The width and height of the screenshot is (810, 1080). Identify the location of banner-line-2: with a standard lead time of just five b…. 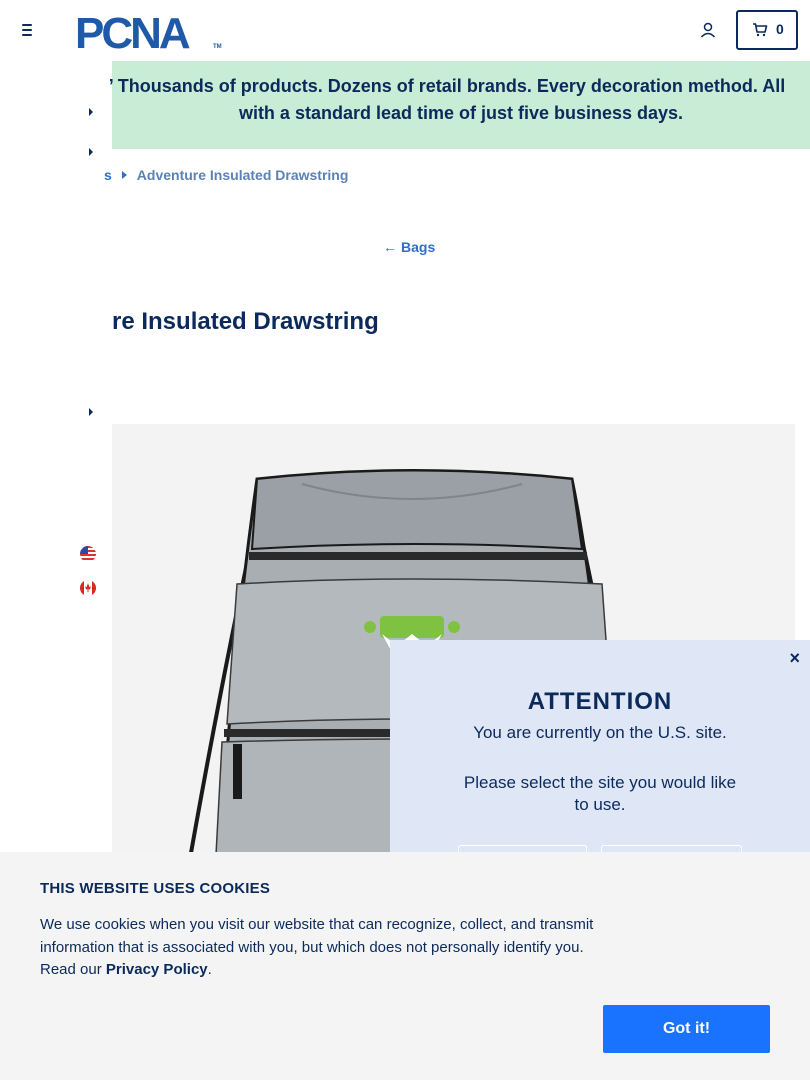
(461, 113).